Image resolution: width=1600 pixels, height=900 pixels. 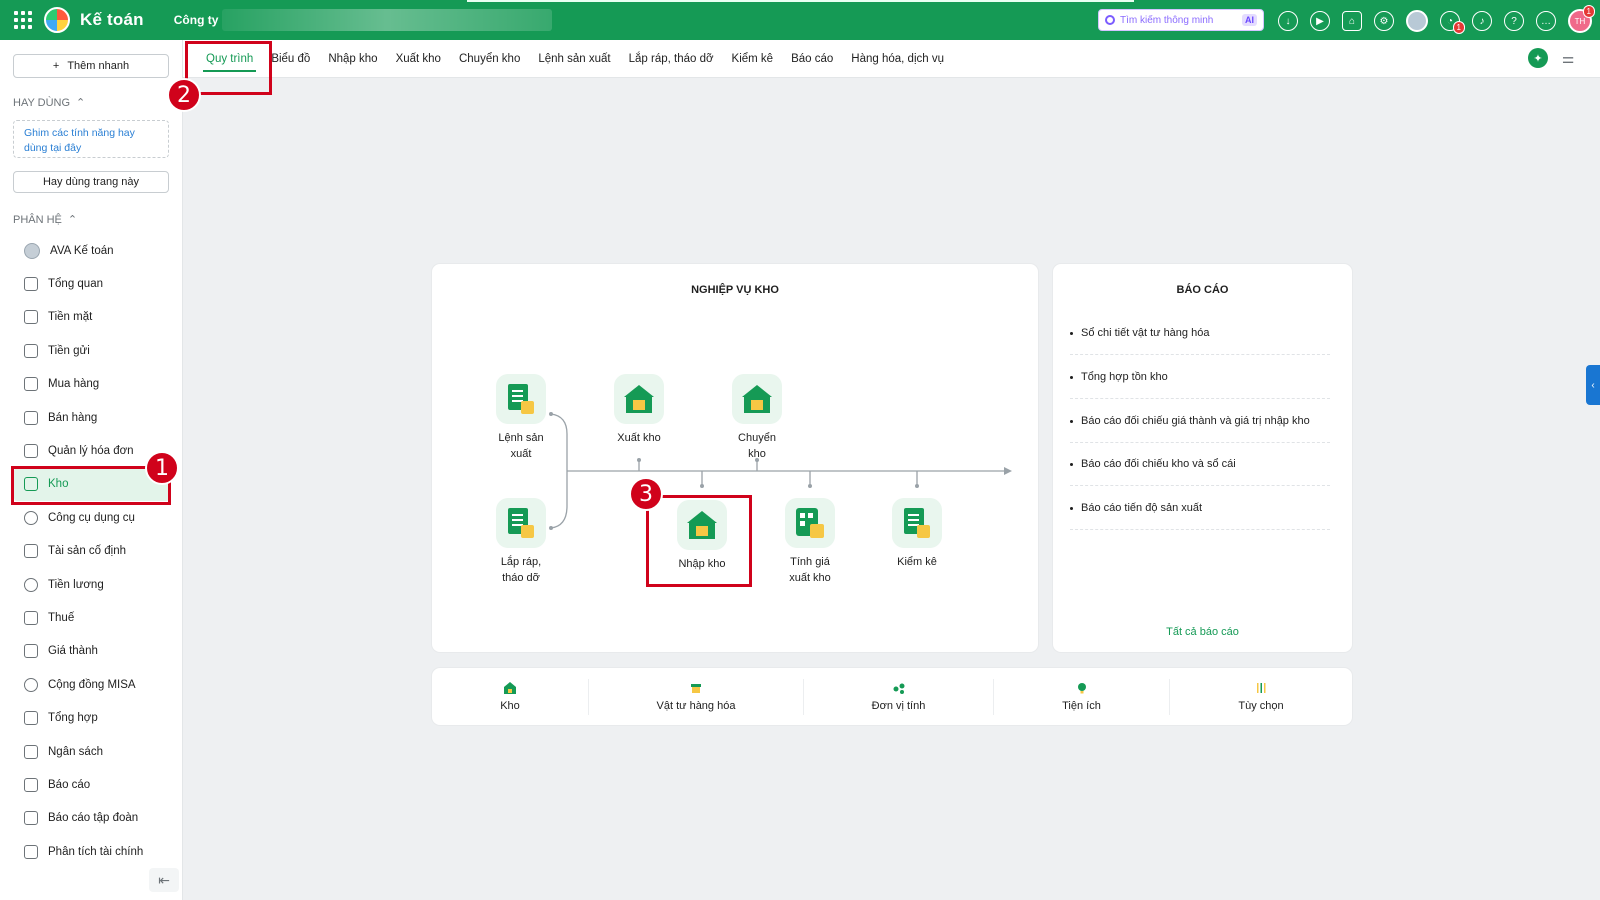 What do you see at coordinates (23, 20) in the screenshot?
I see `app-grid-icon` at bounding box center [23, 20].